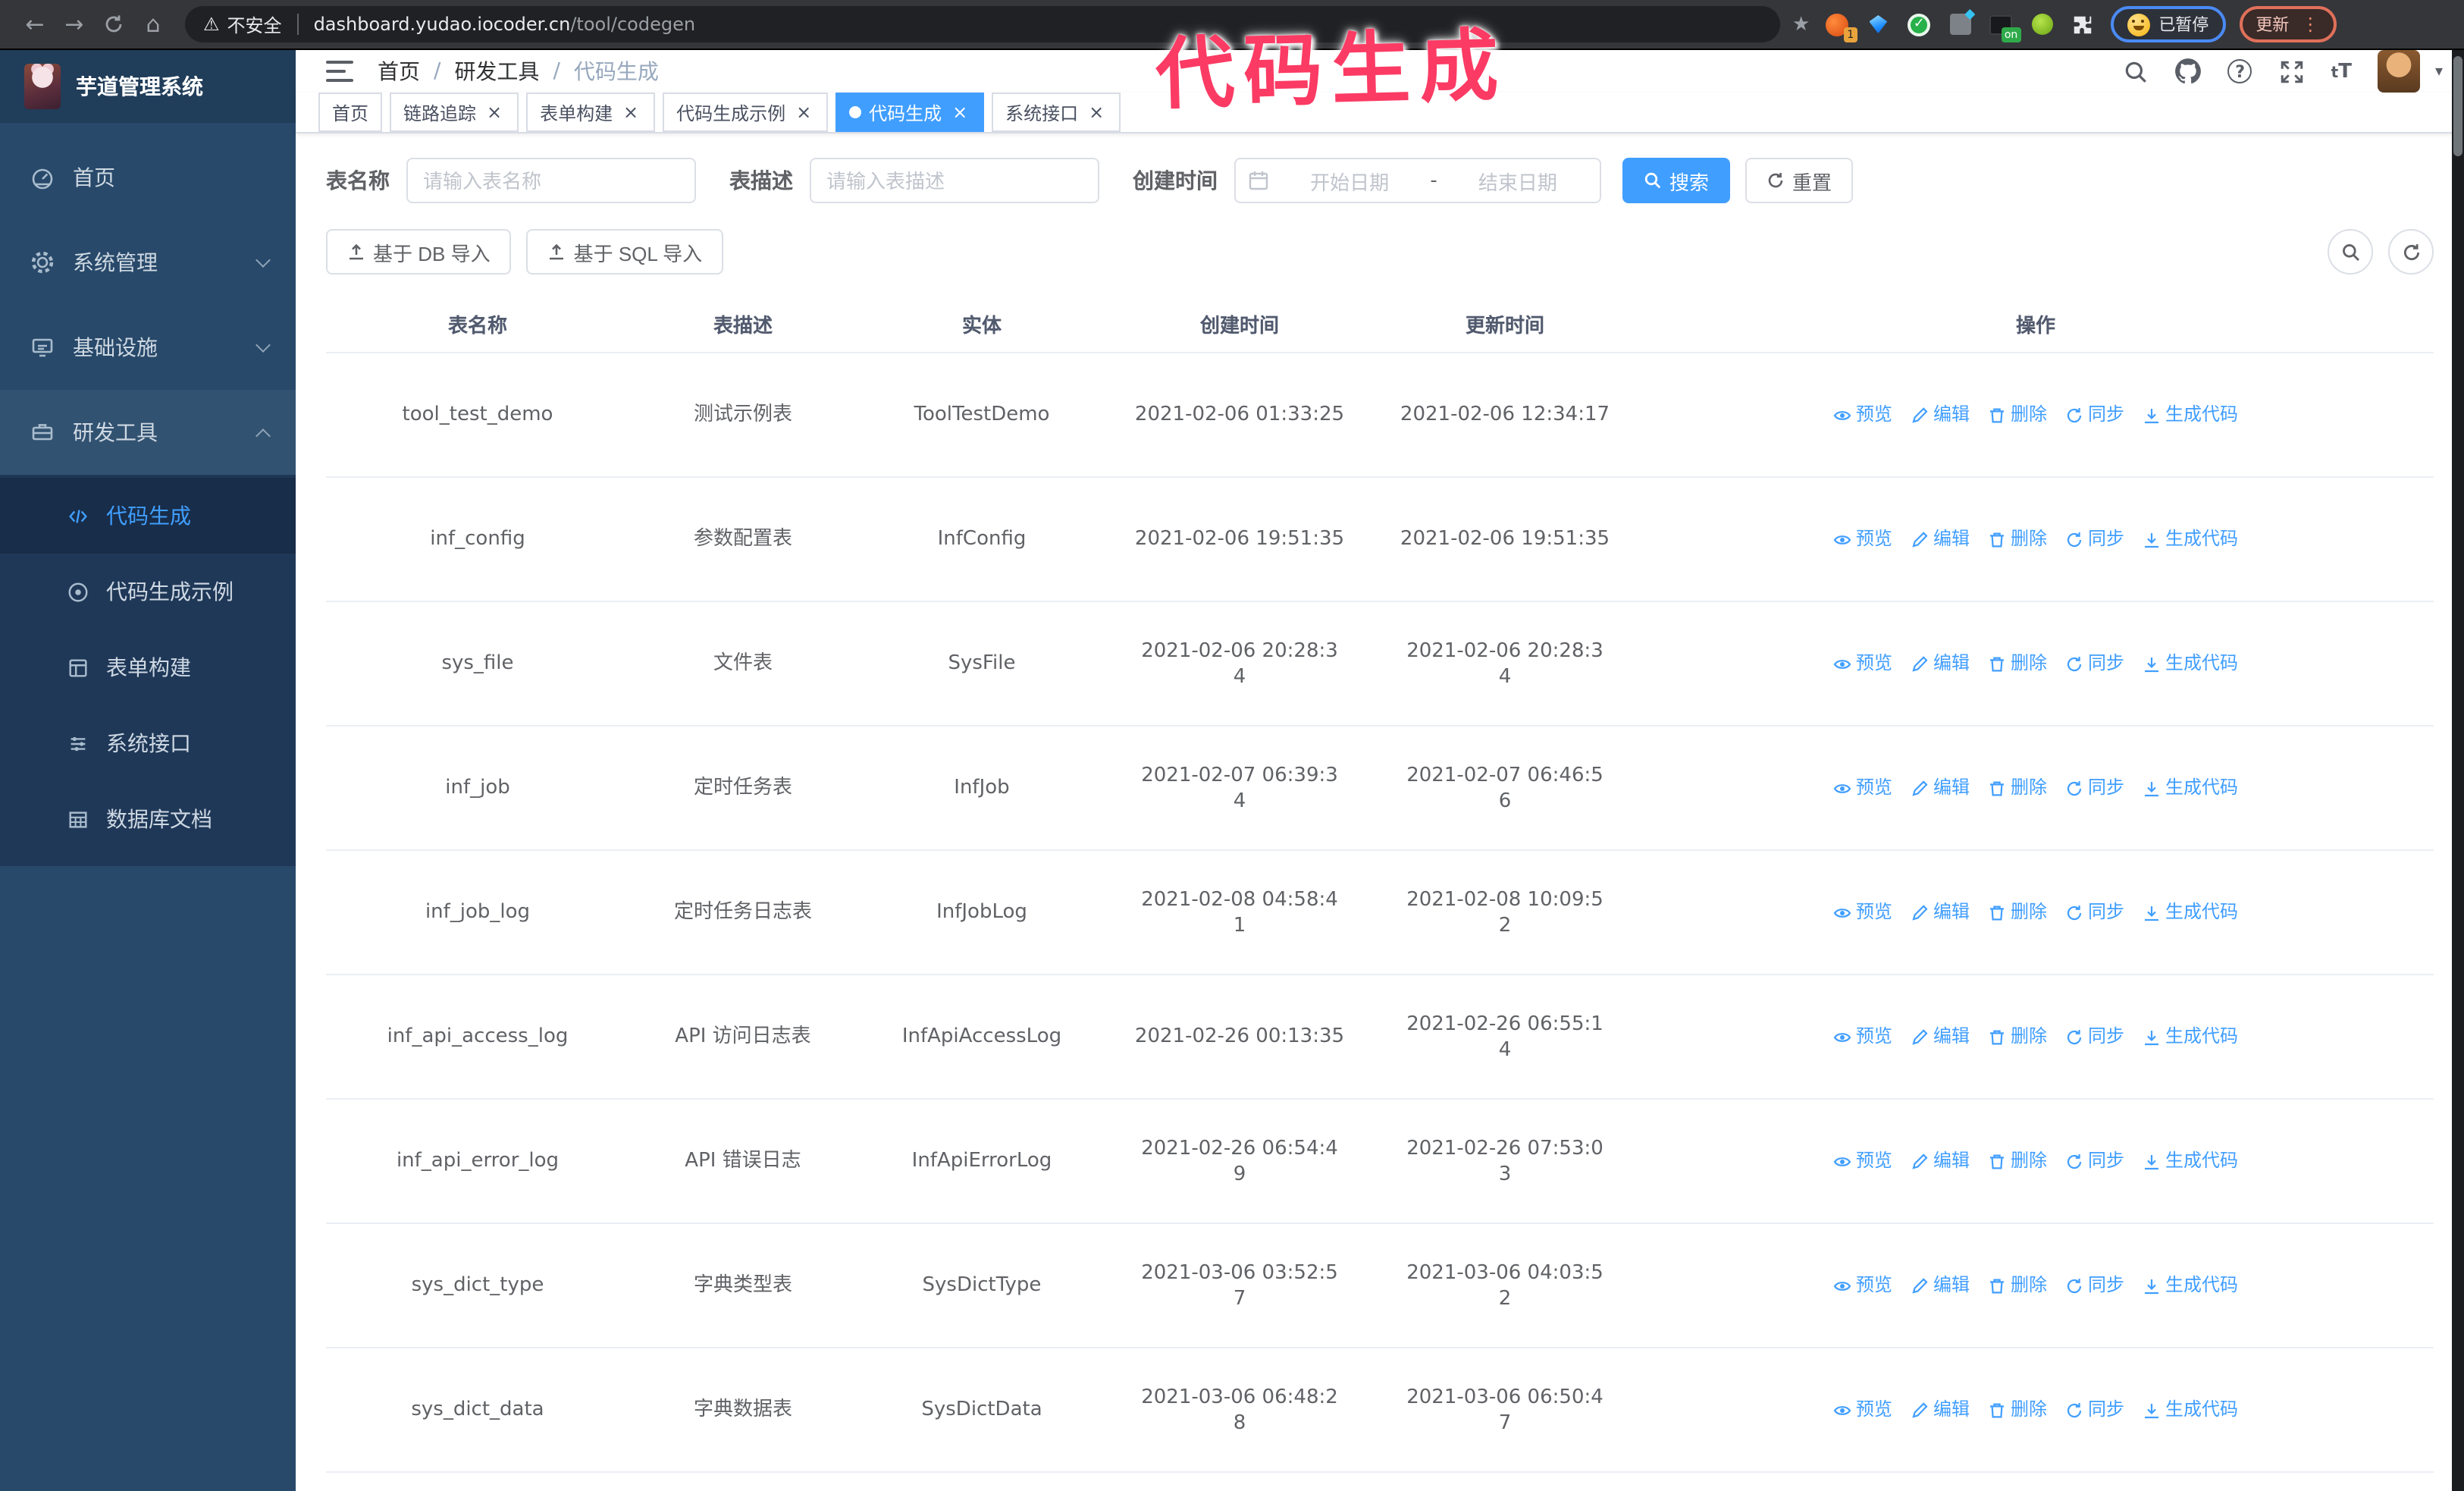 The height and width of the screenshot is (1491, 2464). Describe the element at coordinates (148, 86) in the screenshot. I see `app-logo-row: 芋道管理系统` at that location.